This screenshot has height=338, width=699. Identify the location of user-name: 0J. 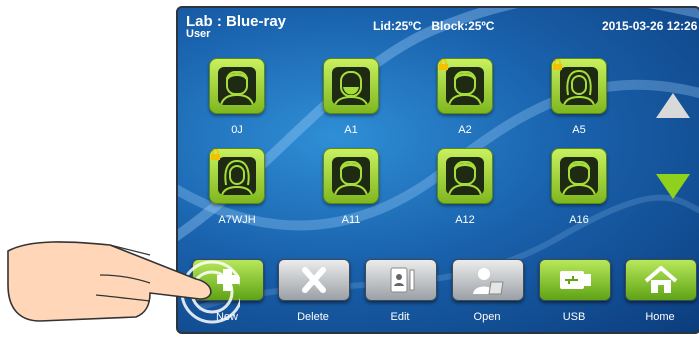
(237, 130).